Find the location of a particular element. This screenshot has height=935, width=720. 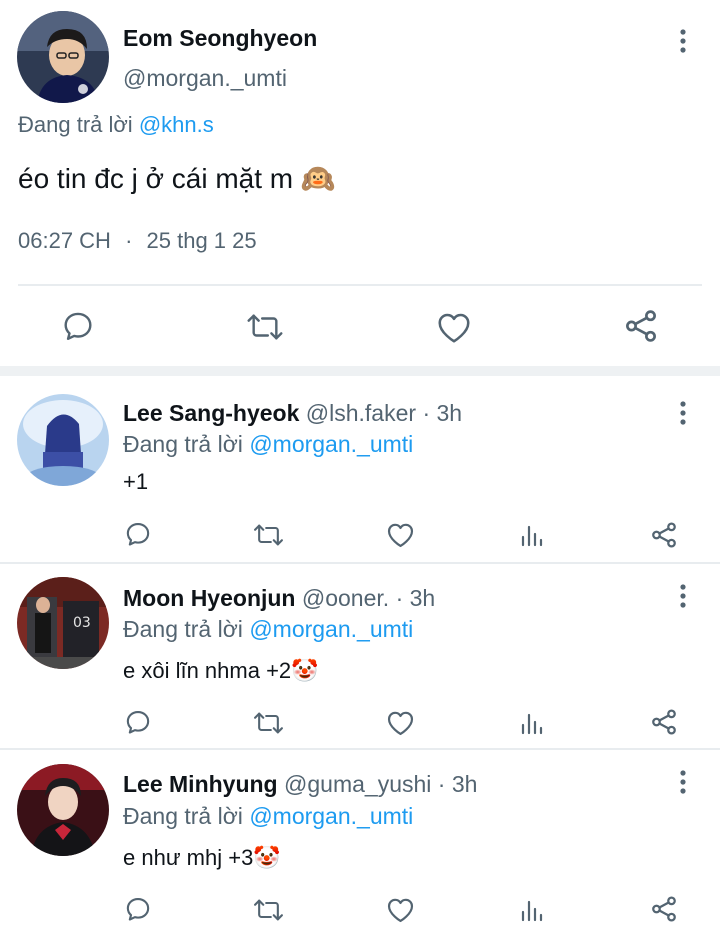

author-handle: @morgan._umti is located at coordinates (205, 78).